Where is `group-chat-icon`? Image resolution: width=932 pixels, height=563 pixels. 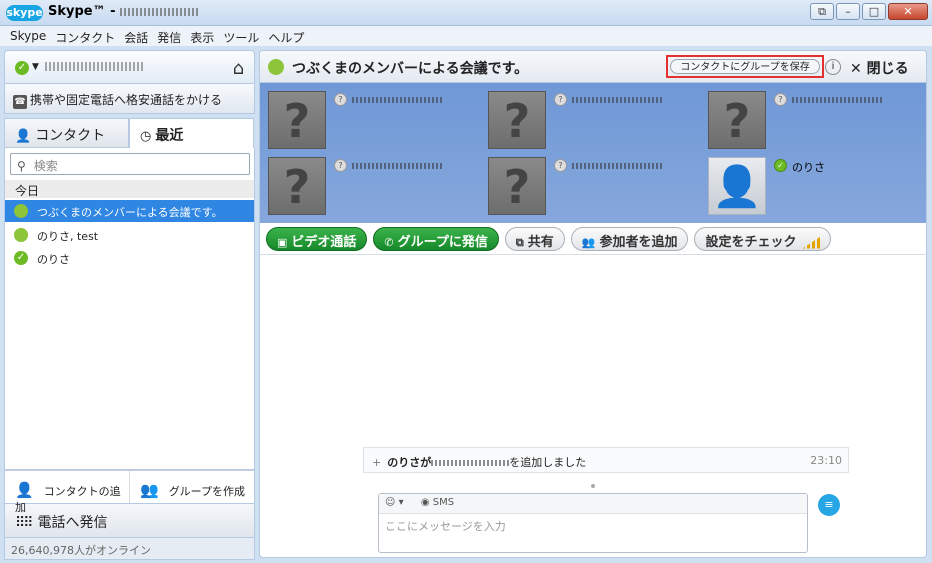
group-chat-icon is located at coordinates (21, 235).